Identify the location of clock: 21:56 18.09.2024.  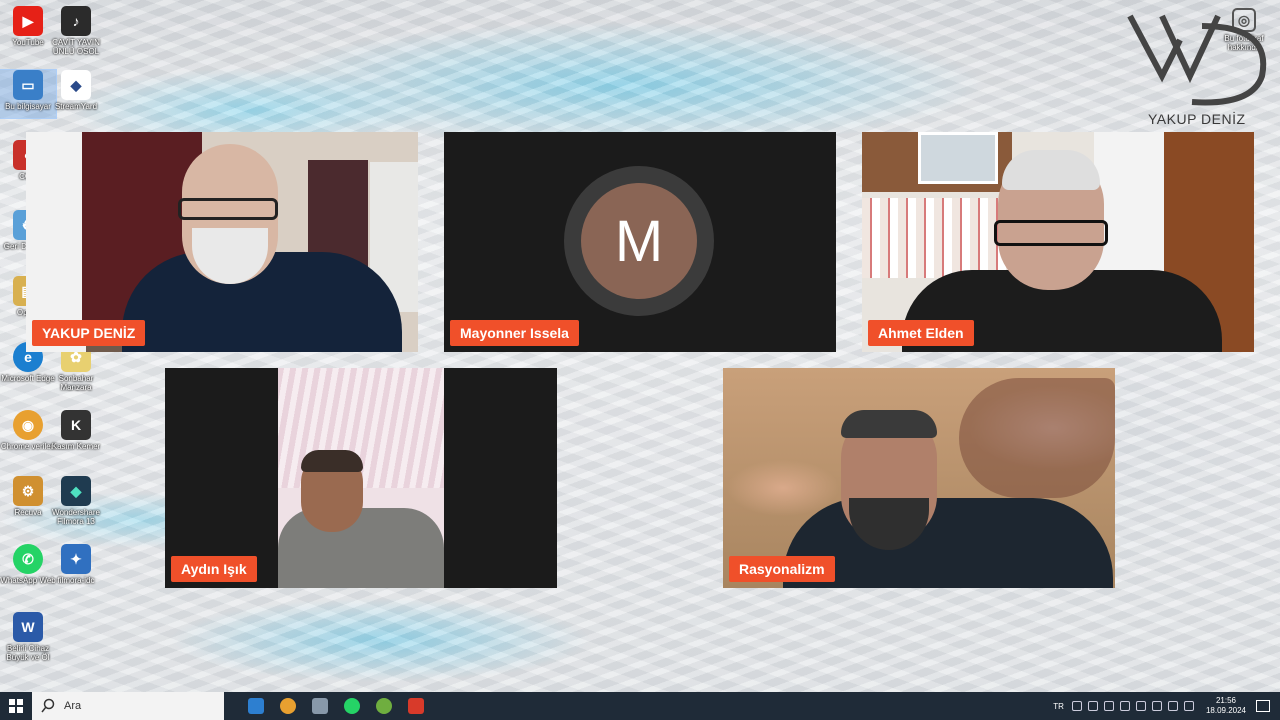
(1226, 706).